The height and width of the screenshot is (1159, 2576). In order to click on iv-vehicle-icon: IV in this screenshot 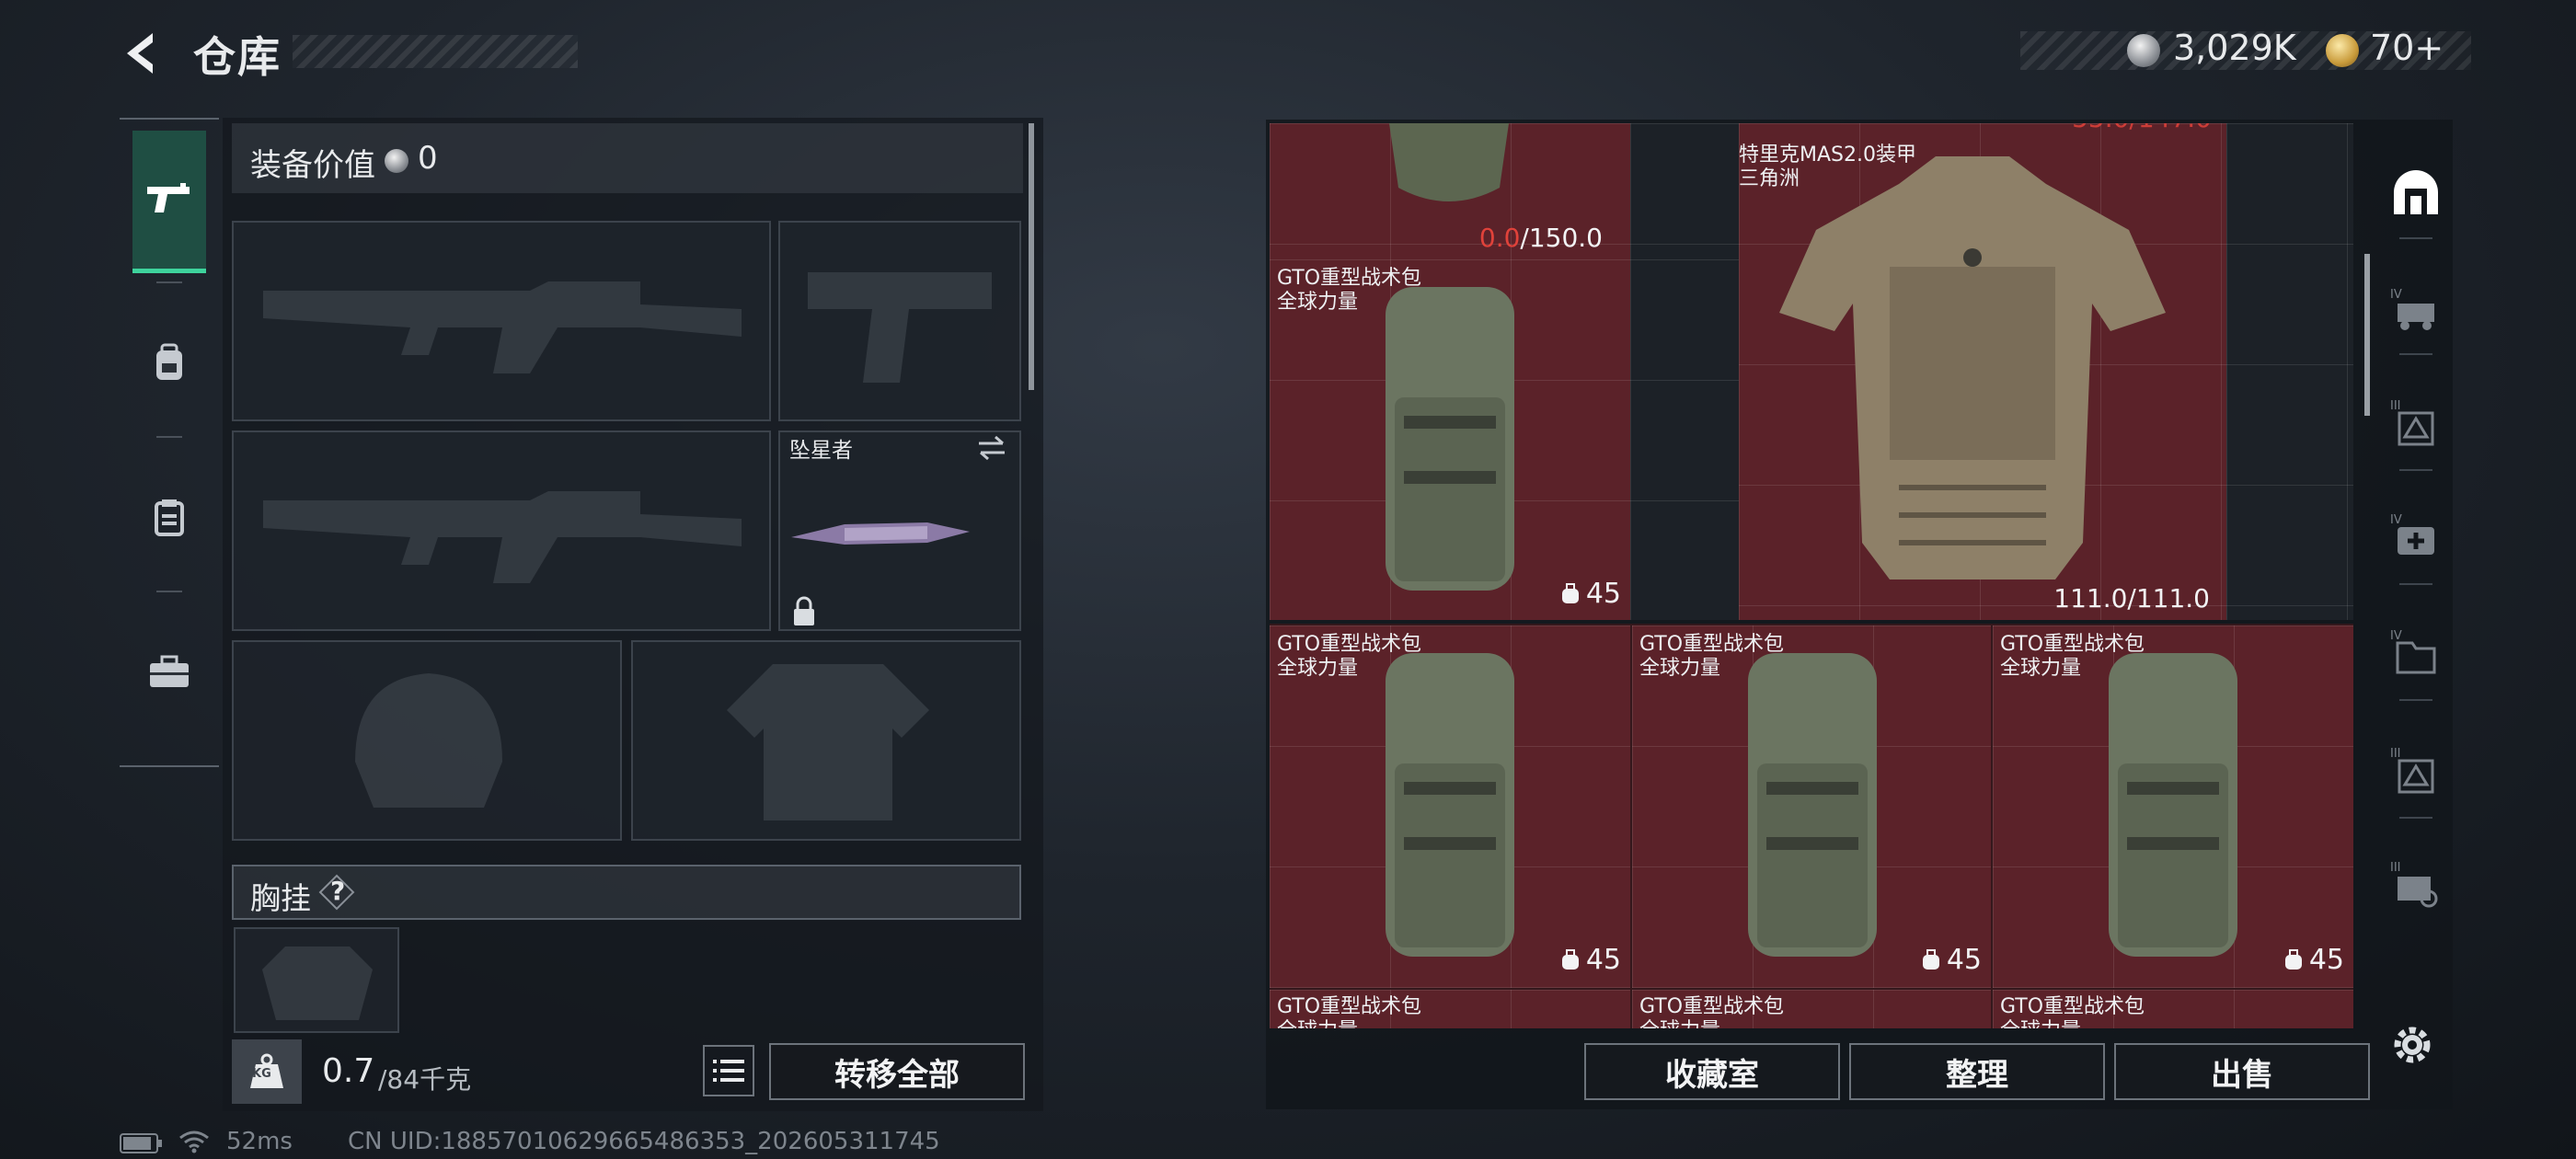, I will do `click(2412, 309)`.